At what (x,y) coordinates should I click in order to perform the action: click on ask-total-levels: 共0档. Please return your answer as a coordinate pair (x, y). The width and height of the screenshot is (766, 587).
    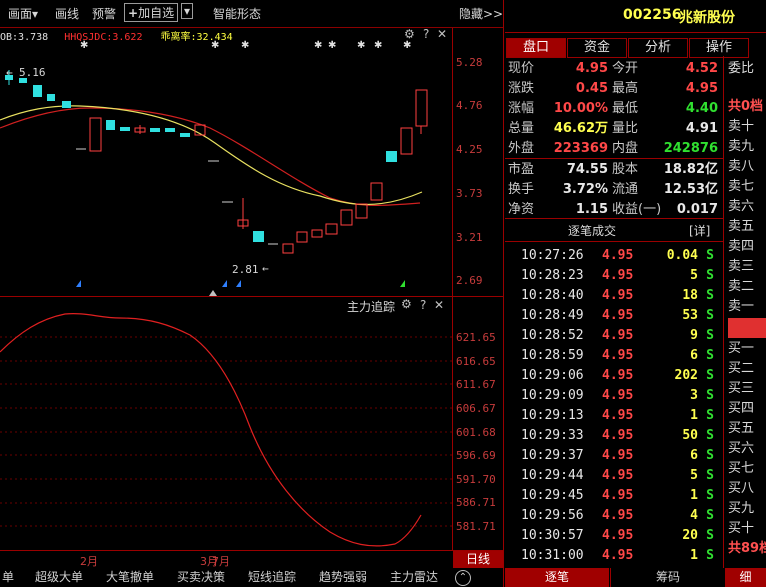
    Looking at the image, I should click on (747, 107).